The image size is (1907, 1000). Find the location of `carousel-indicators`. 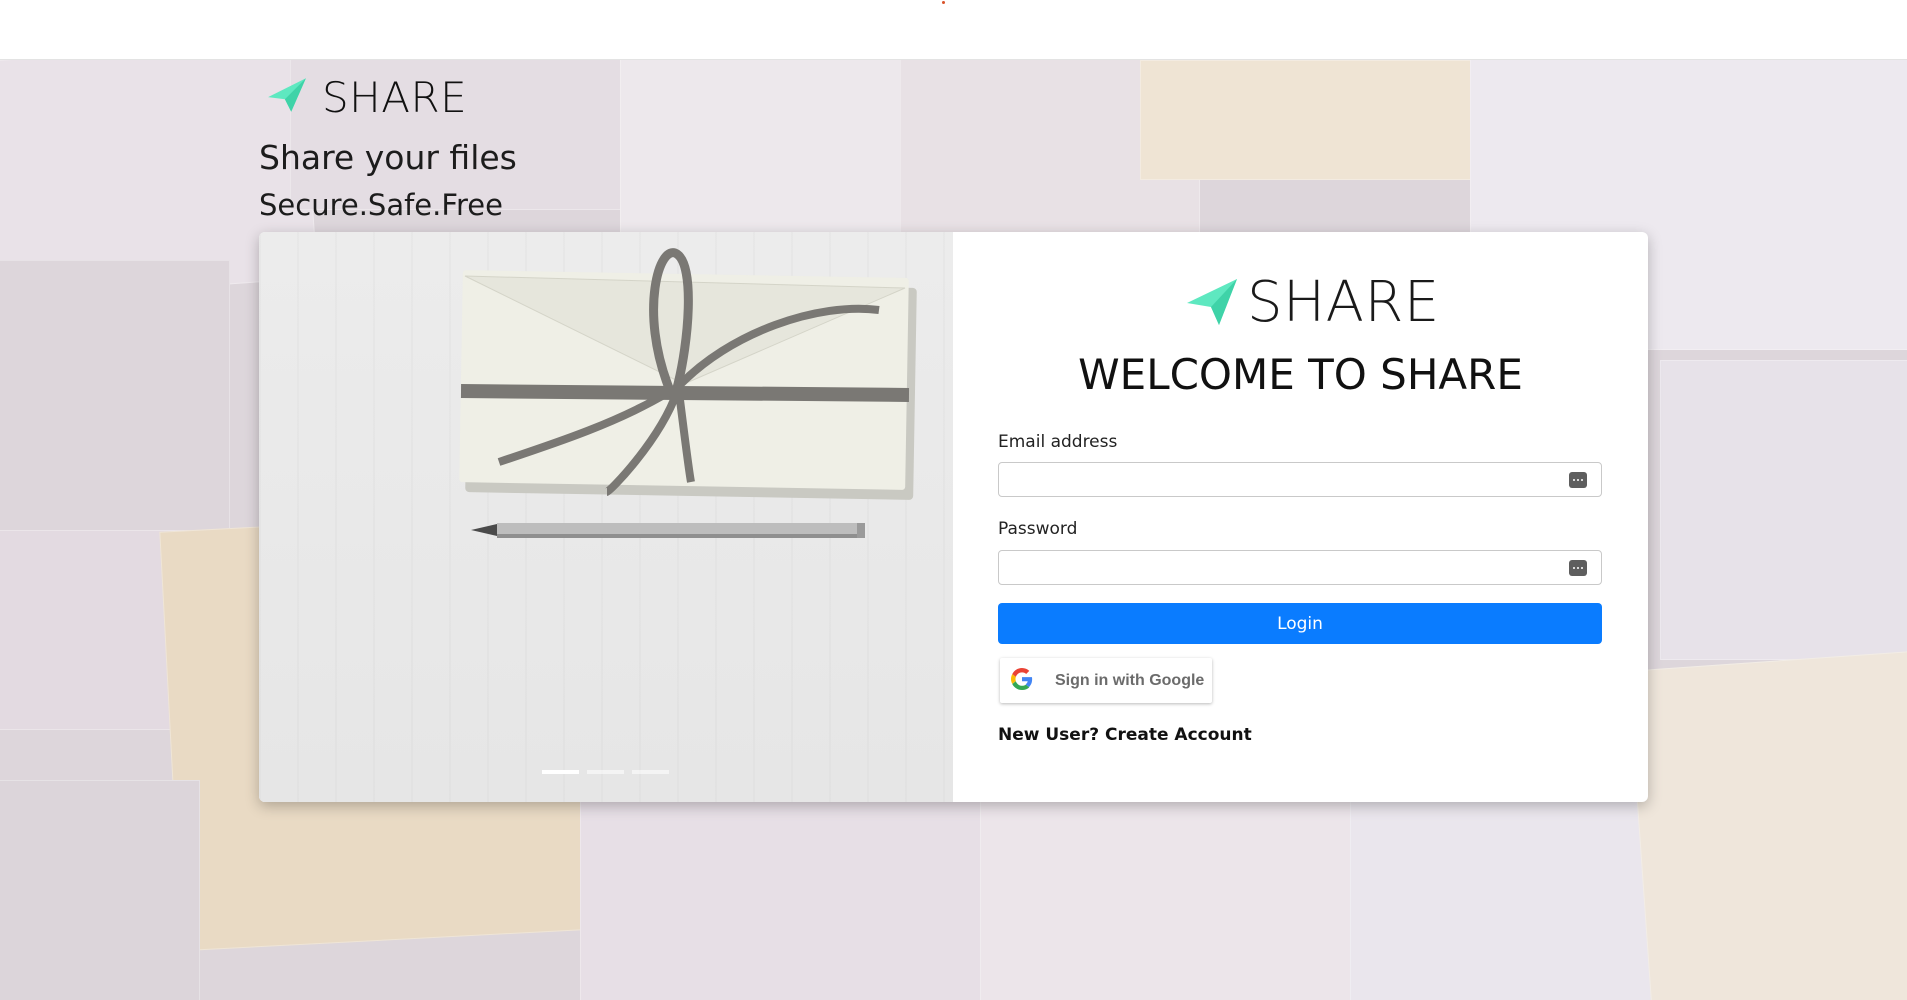

carousel-indicators is located at coordinates (605, 772).